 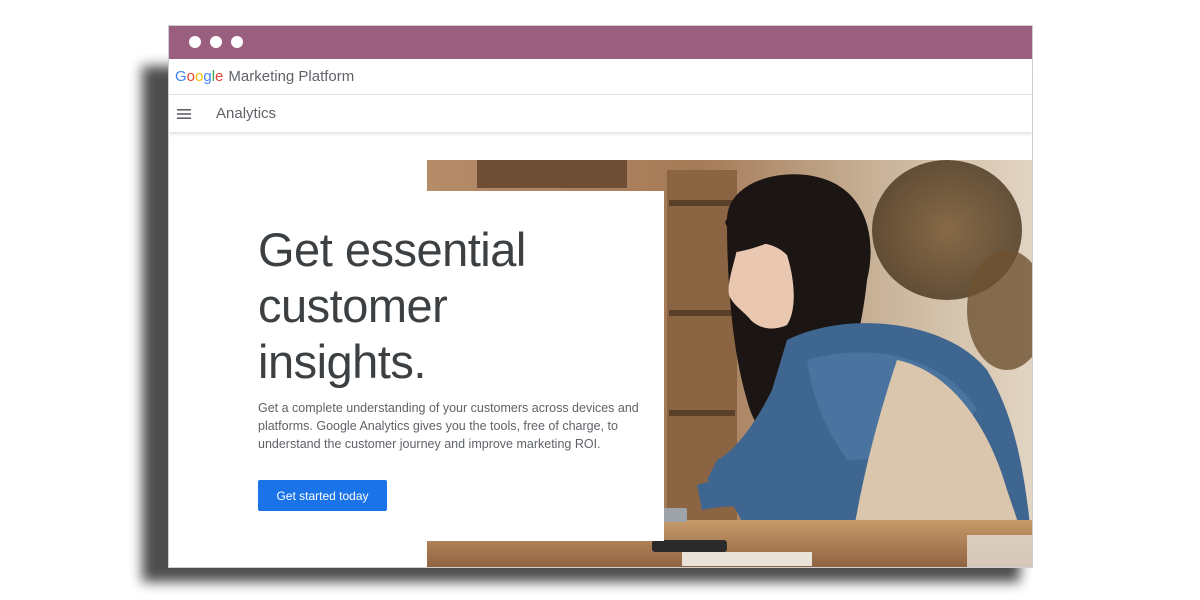 What do you see at coordinates (246, 113) in the screenshot?
I see `product-title: Analytics` at bounding box center [246, 113].